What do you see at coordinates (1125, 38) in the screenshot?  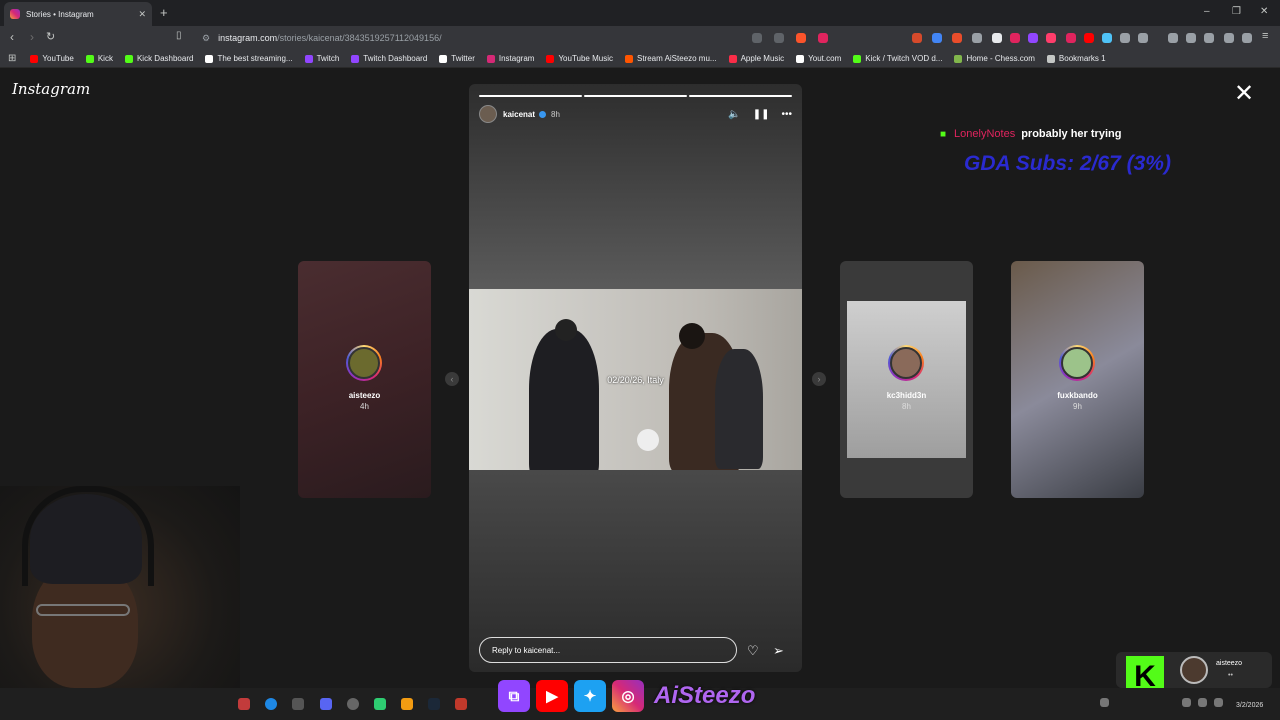 I see `extensions-puzzle-icon` at bounding box center [1125, 38].